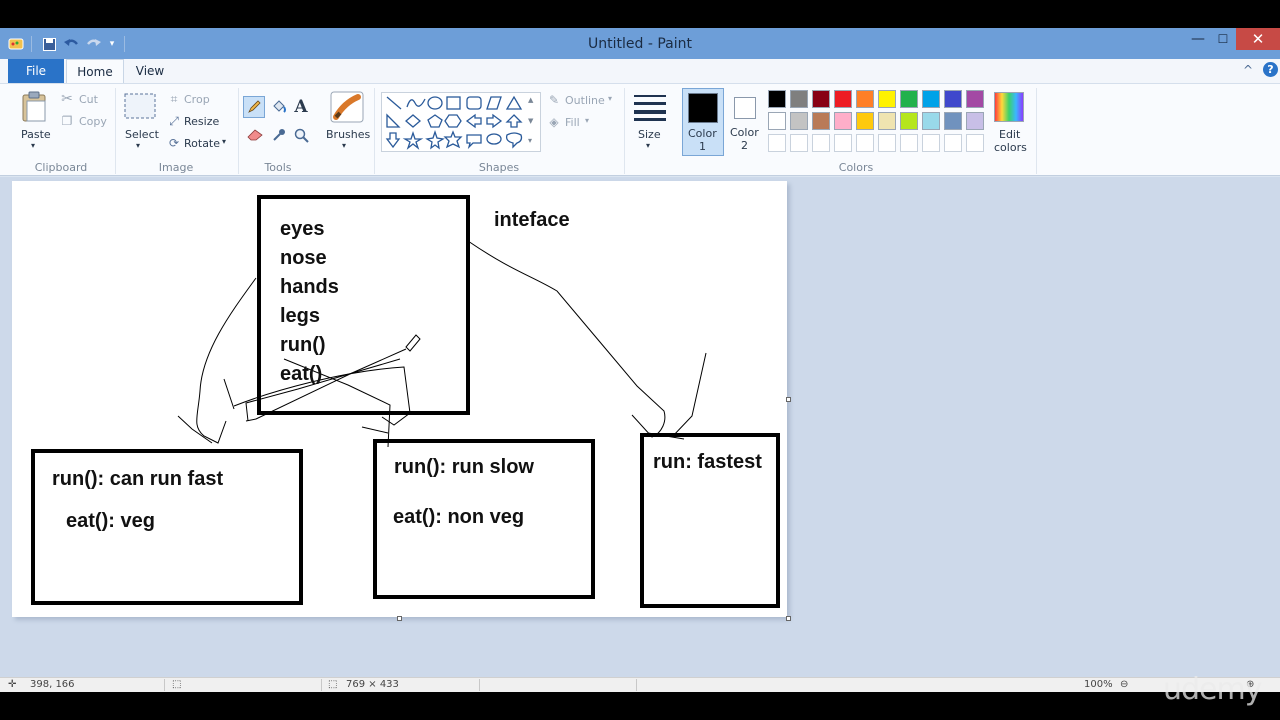 This screenshot has height=720, width=1280. Describe the element at coordinates (348, 134) in the screenshot. I see `brushes-button: Brushes` at that location.